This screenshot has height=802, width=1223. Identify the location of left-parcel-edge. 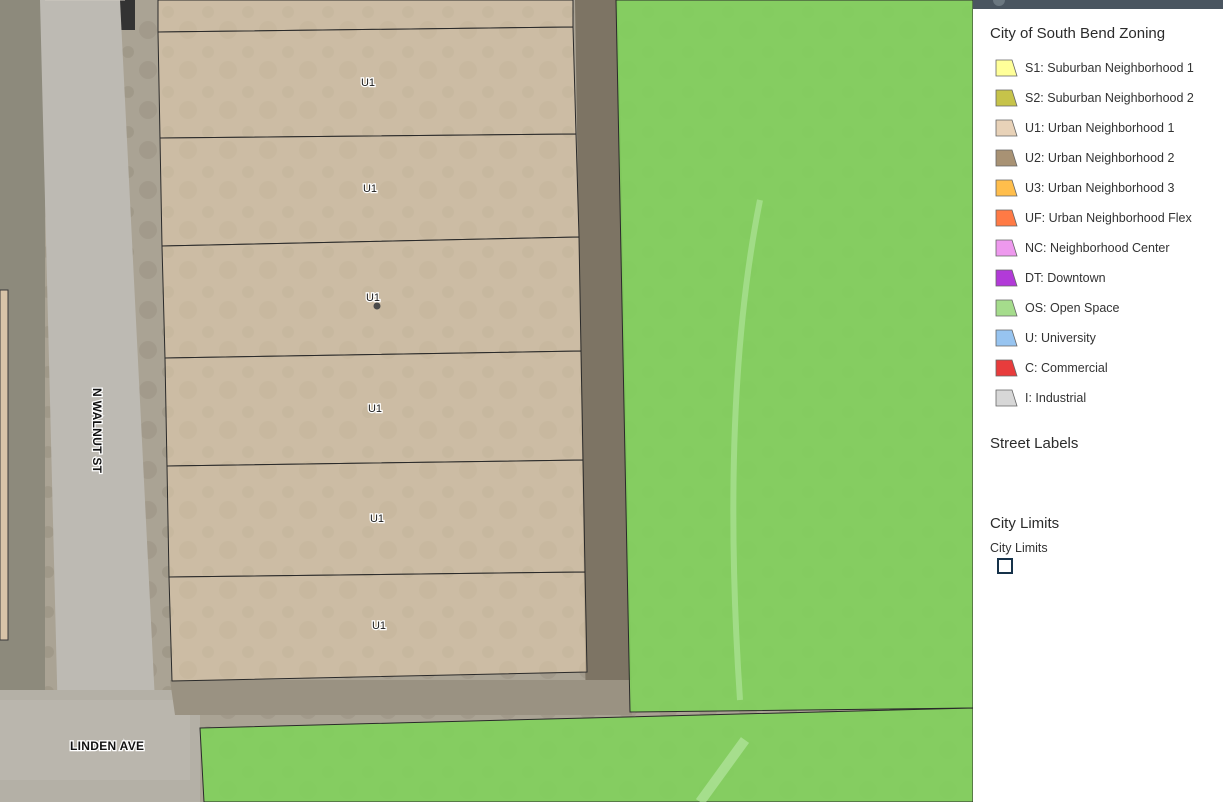
(4, 465).